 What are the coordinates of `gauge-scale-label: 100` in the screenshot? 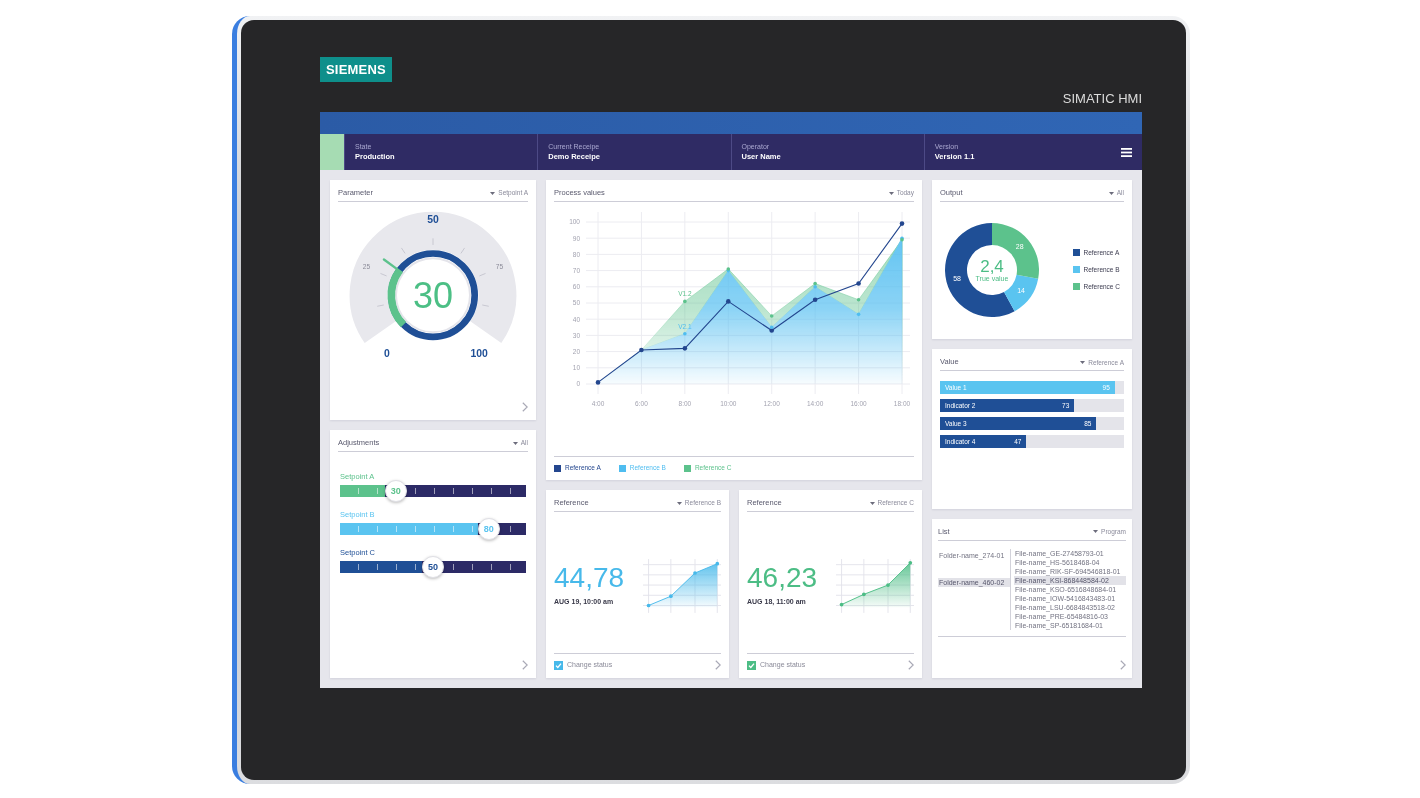 It's located at (479, 353).